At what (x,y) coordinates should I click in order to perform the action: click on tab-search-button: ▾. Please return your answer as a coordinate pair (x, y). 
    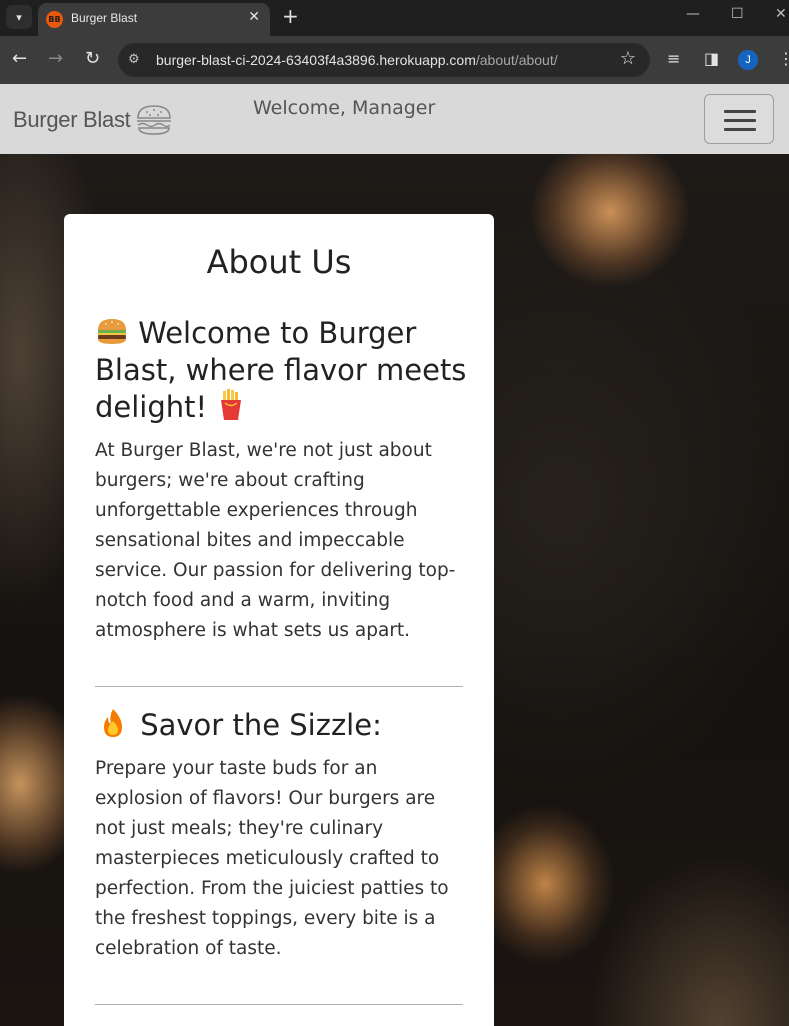
    Looking at the image, I should click on (19, 17).